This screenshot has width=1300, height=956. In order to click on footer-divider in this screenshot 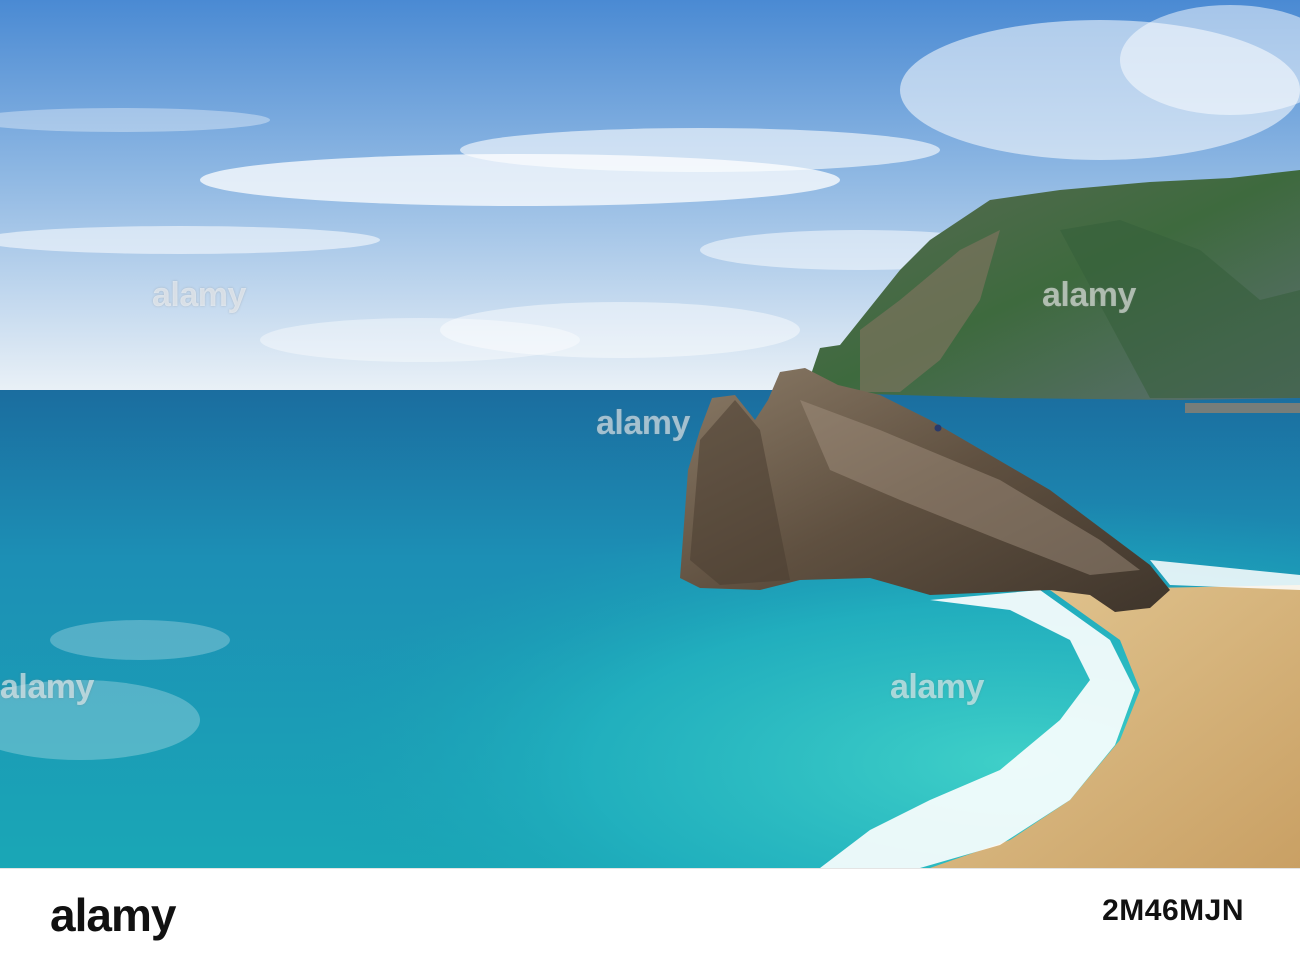, I will do `click(650, 868)`.